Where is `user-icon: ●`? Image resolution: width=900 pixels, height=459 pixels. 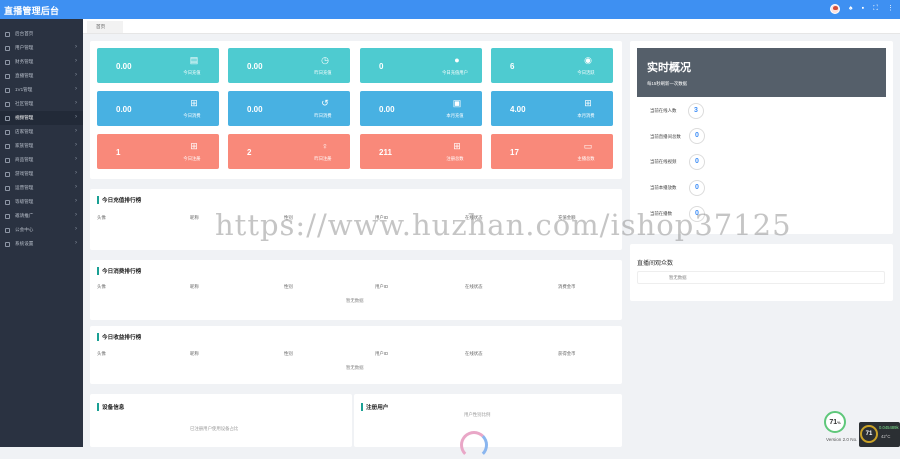
user-icon: ● is located at coordinates (457, 60).